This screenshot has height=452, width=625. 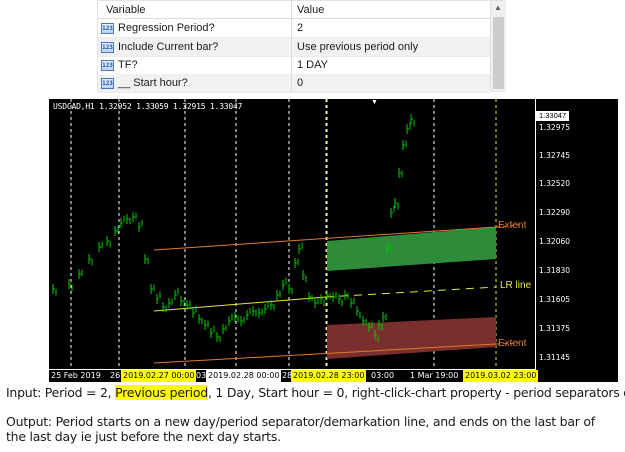 I want to click on scrollbar-thumb, so click(x=498, y=53).